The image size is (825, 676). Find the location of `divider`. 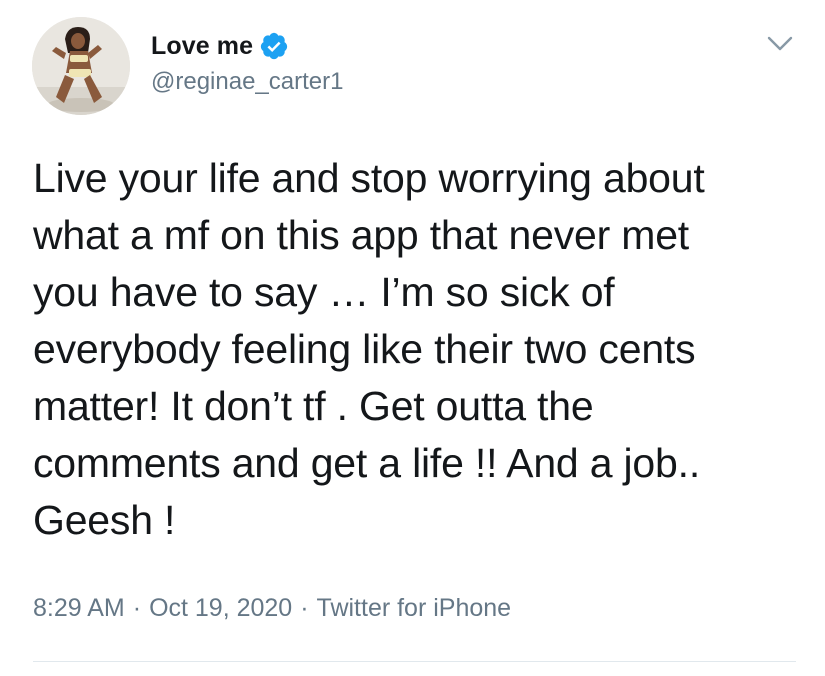

divider is located at coordinates (414, 661).